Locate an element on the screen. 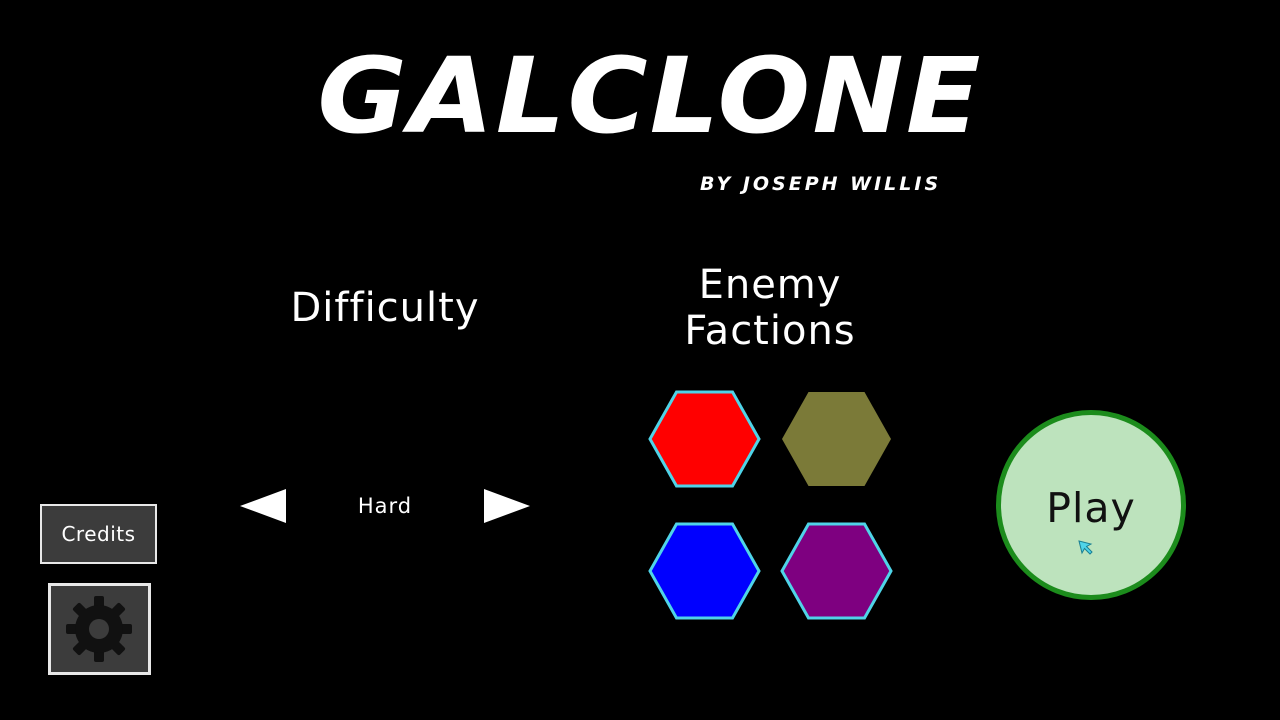  play-button: Play is located at coordinates (1091, 505).